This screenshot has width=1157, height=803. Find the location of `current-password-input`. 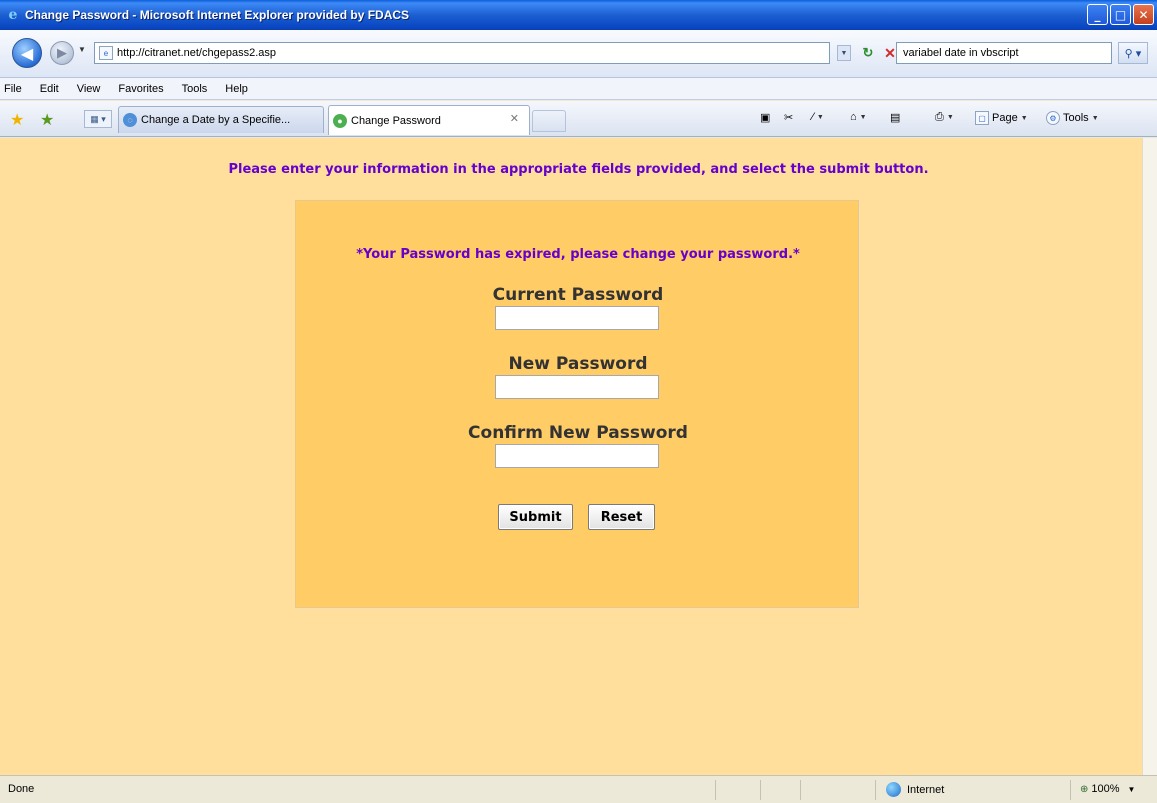

current-password-input is located at coordinates (577, 318).